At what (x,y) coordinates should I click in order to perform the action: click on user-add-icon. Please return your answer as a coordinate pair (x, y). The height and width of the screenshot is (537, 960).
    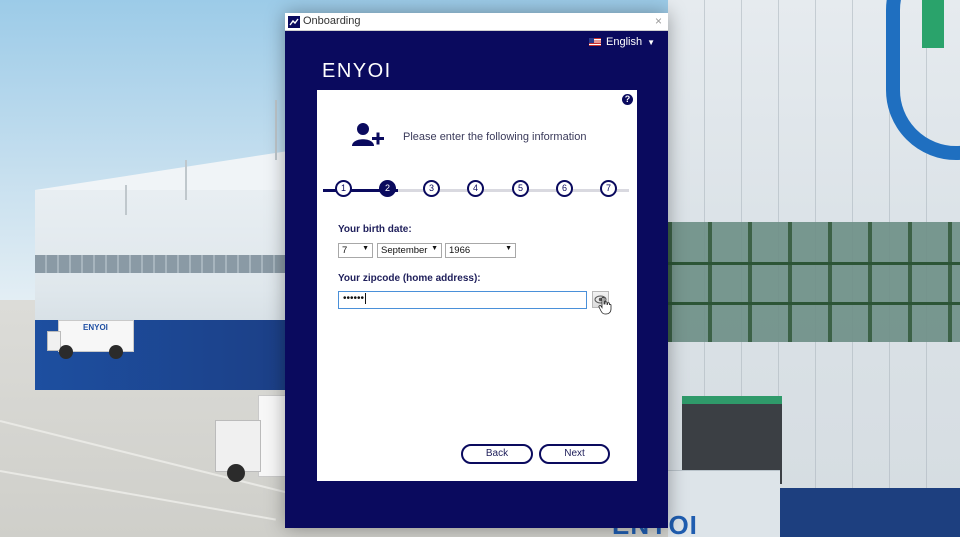
    Looking at the image, I should click on (368, 134).